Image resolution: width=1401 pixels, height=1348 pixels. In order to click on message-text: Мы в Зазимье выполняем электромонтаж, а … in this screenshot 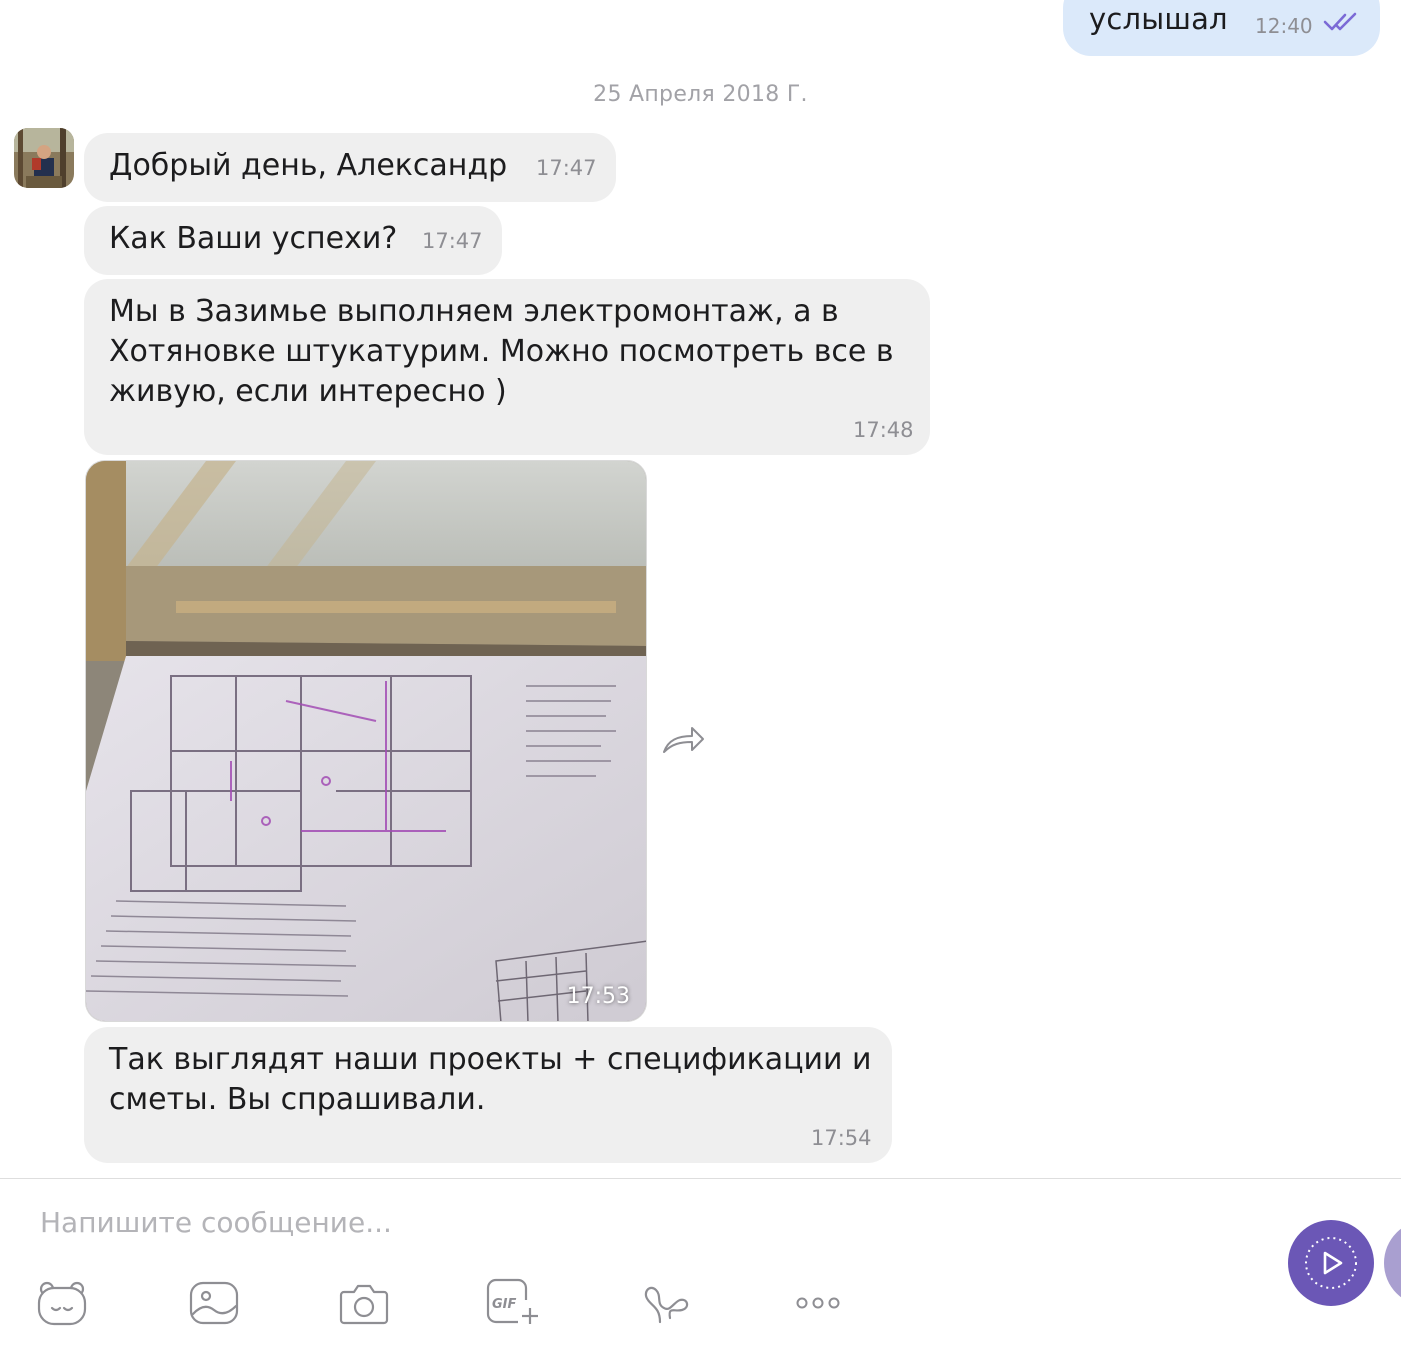, I will do `click(501, 351)`.